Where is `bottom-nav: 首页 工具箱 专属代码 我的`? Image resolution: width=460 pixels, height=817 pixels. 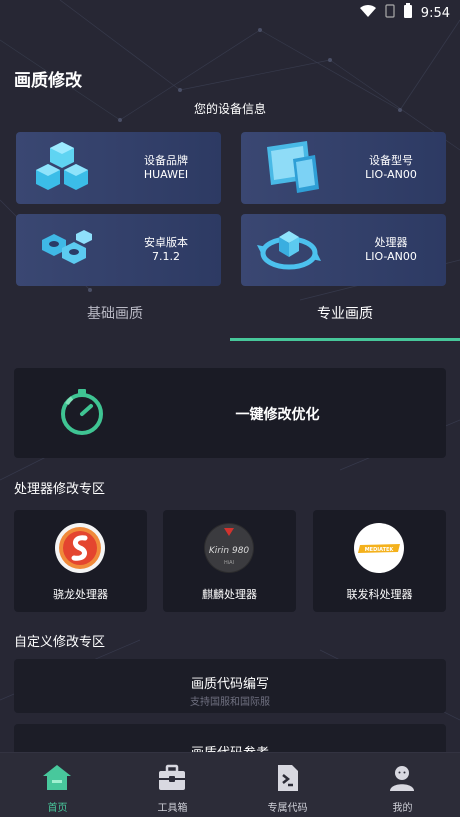 bottom-nav: 首页 工具箱 专属代码 我的 is located at coordinates (230, 784).